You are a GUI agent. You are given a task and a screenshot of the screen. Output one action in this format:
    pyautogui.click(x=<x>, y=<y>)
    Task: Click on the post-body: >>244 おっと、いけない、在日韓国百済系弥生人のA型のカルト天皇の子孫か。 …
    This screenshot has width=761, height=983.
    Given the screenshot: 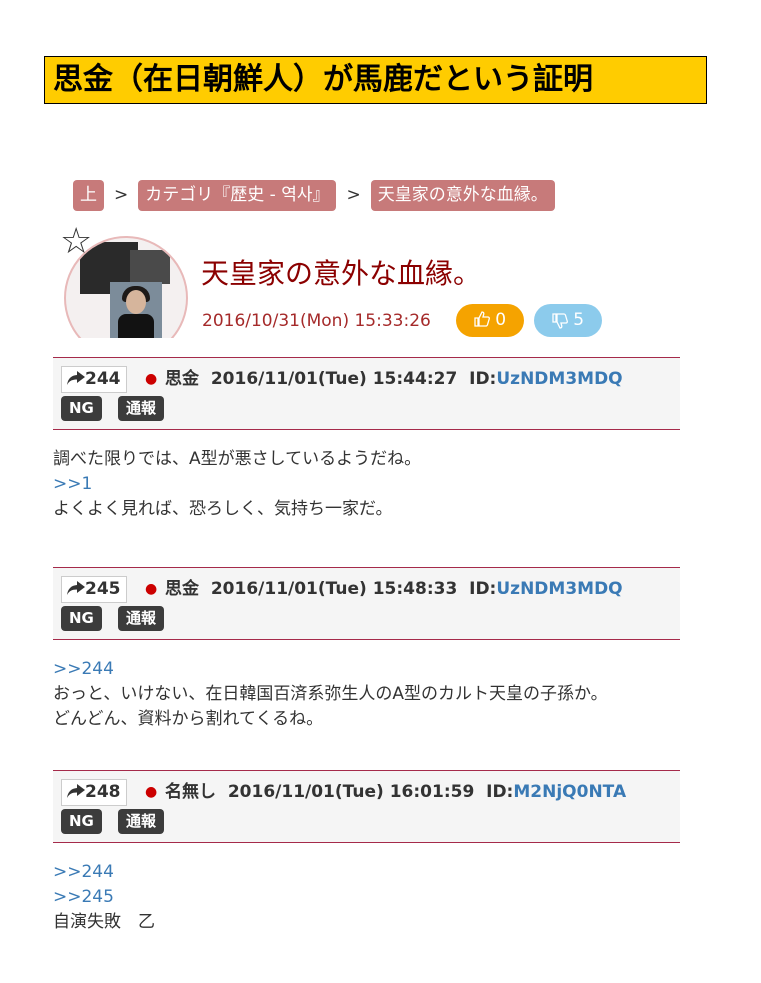 What is the action you would take?
    pyautogui.click(x=366, y=686)
    